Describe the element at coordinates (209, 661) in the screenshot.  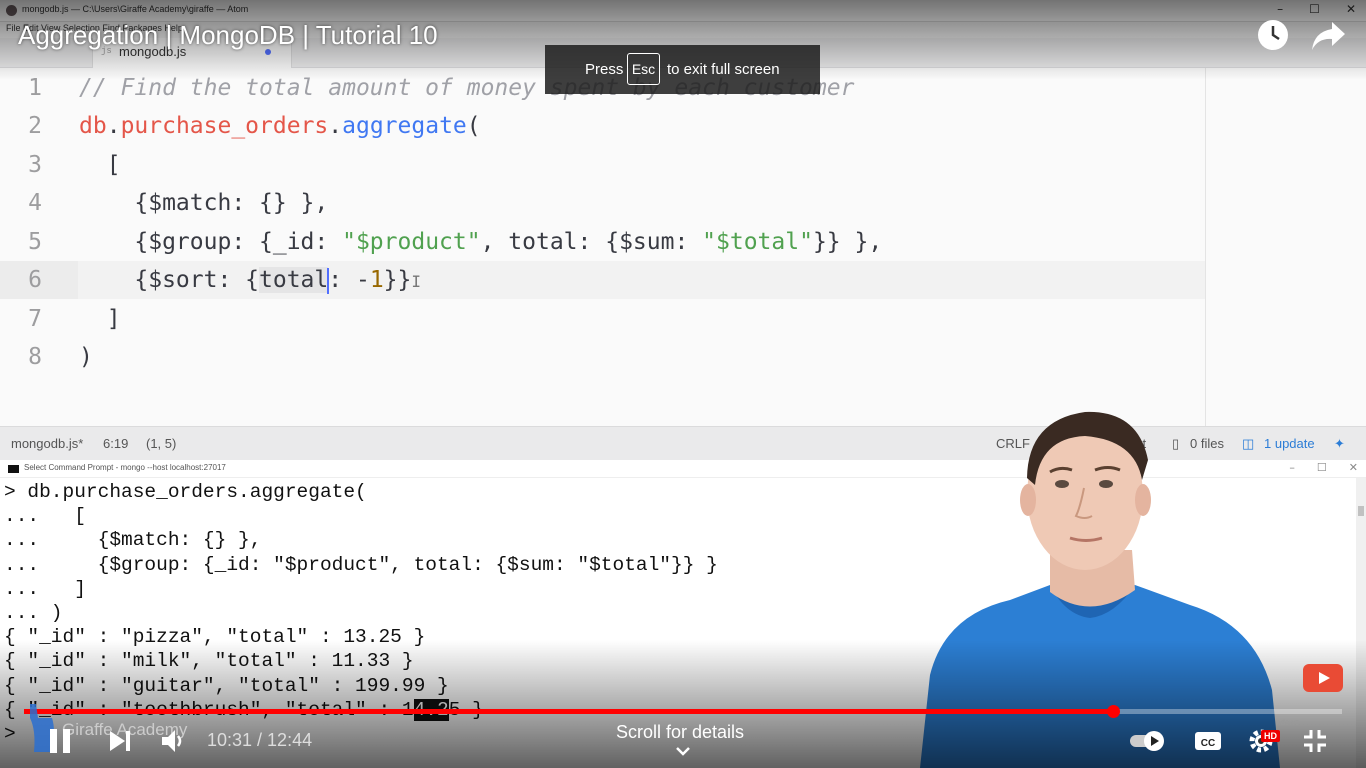
I see `cmd-line: { "_id" : "milk", "total" : 11.33 }` at that location.